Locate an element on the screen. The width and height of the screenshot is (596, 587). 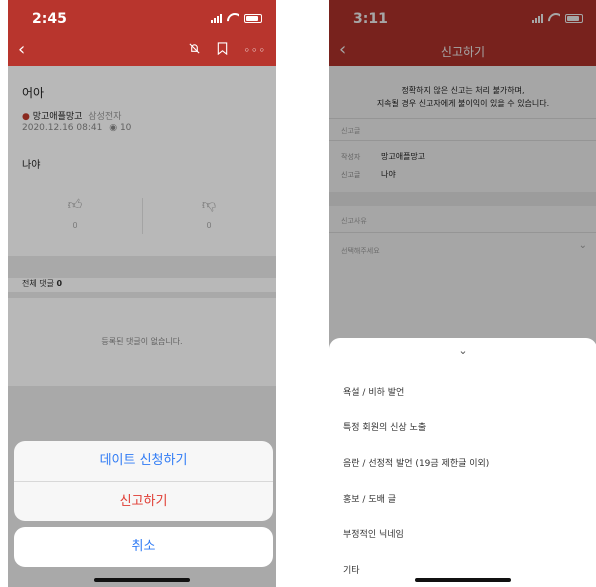
reason-option: 기타 is located at coordinates (351, 569).